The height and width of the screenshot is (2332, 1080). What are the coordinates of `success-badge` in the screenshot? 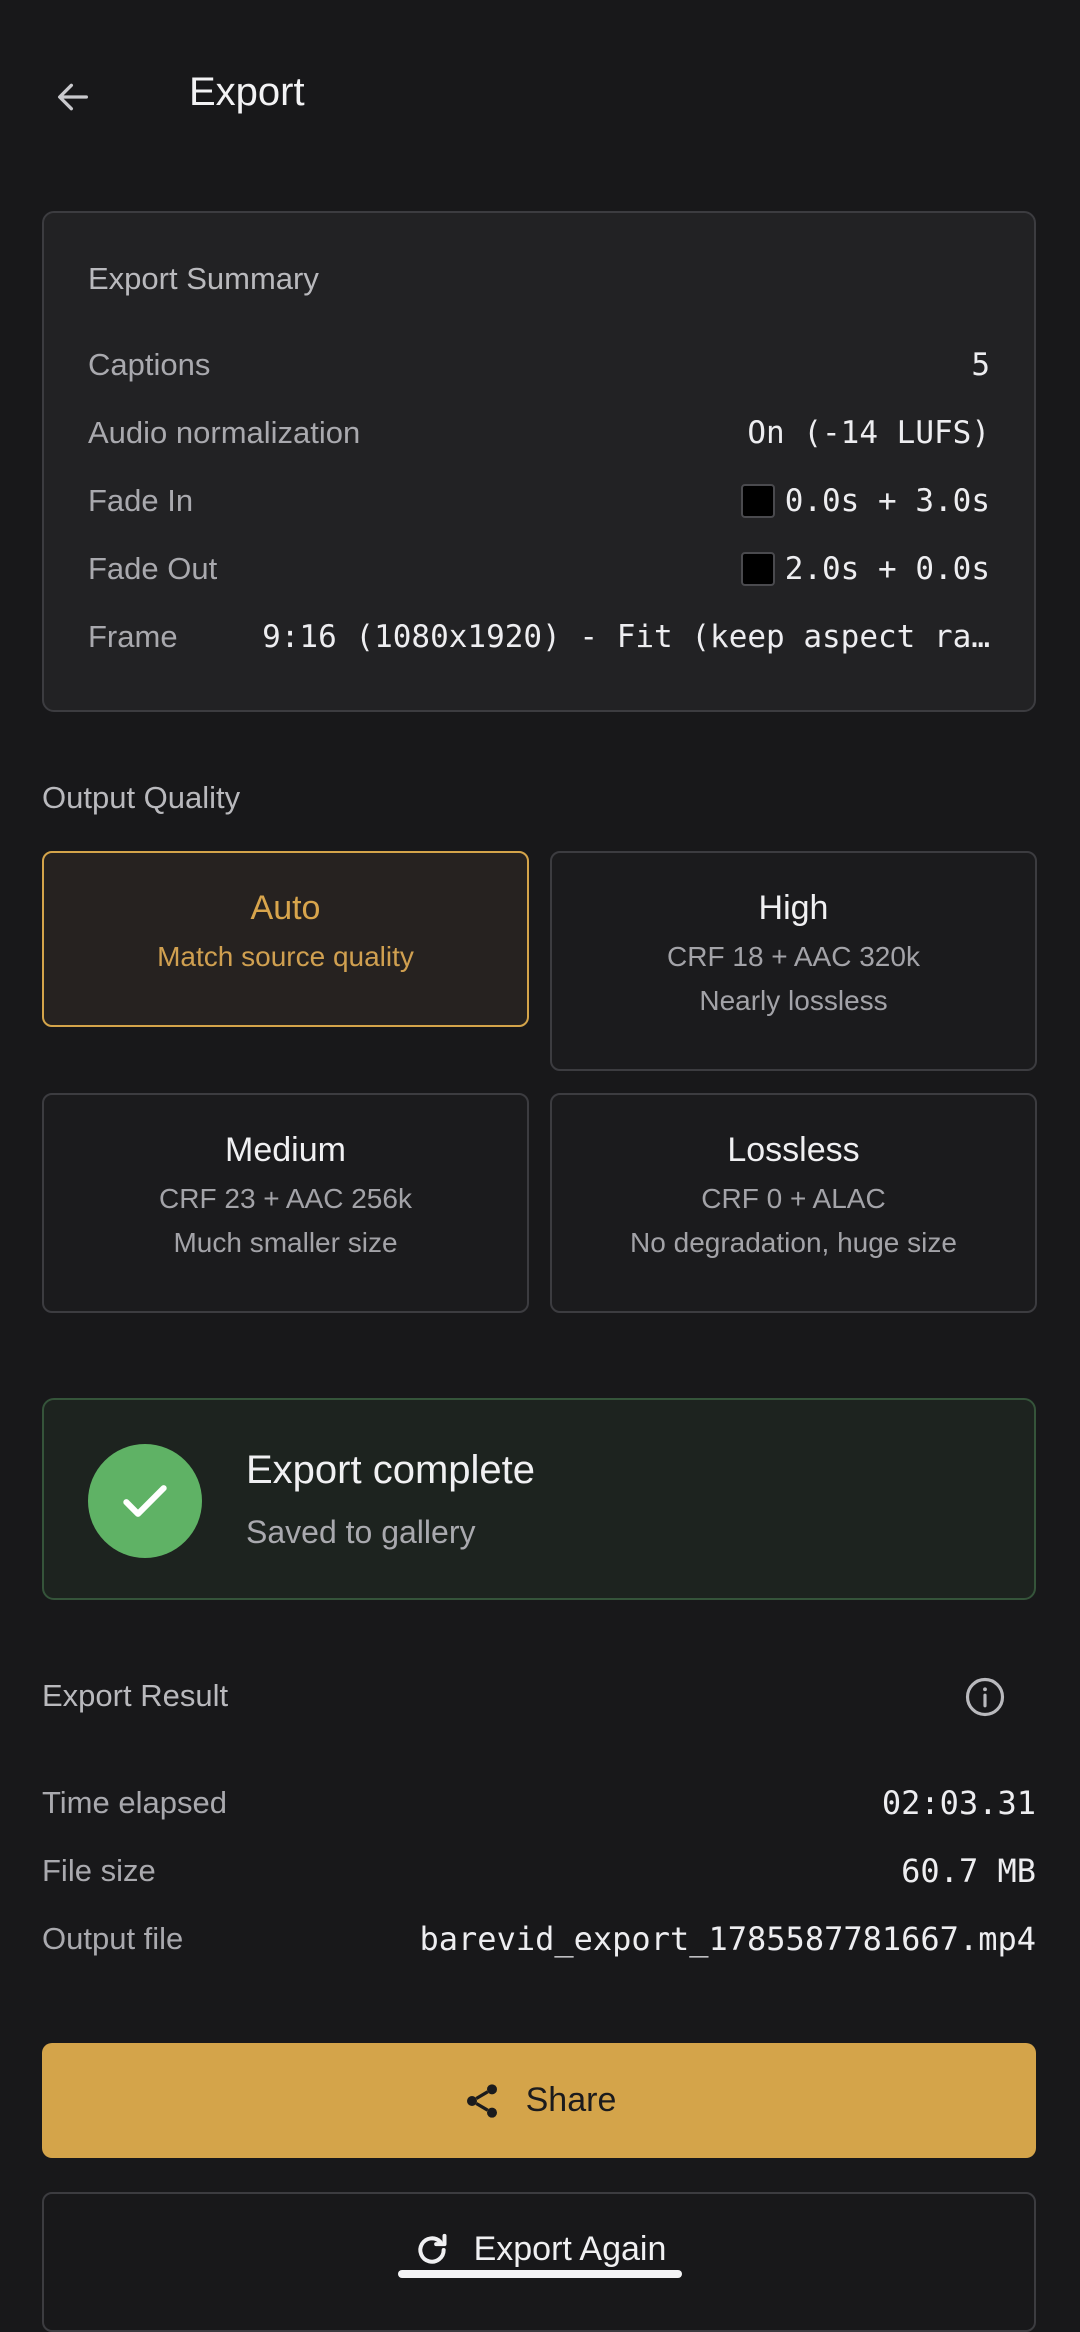 It's located at (145, 1501).